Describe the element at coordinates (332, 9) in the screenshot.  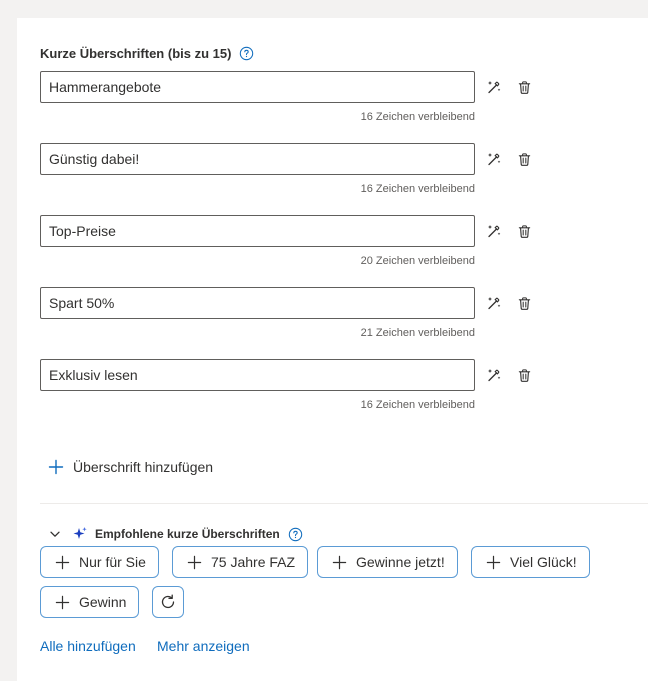
I see `top-strip` at that location.